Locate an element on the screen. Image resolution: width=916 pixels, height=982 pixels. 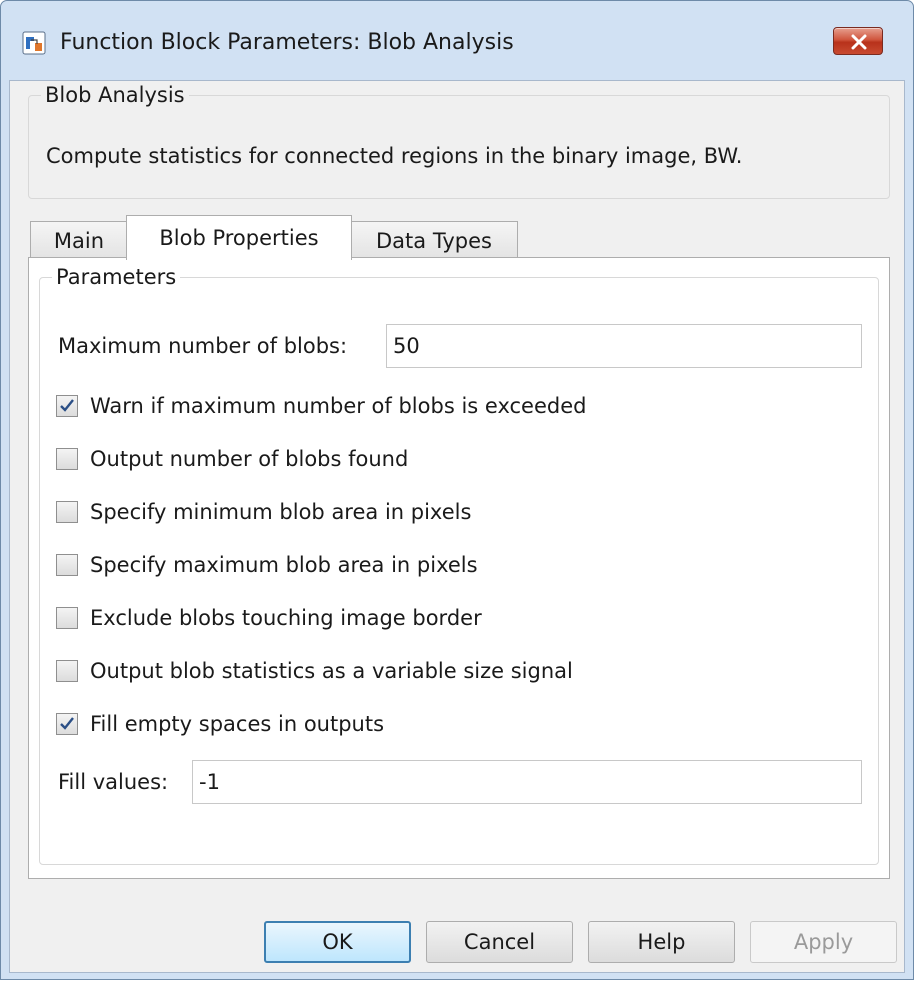
checkbox-row-min-area: Specify minimum blob area in pixels is located at coordinates (263, 512).